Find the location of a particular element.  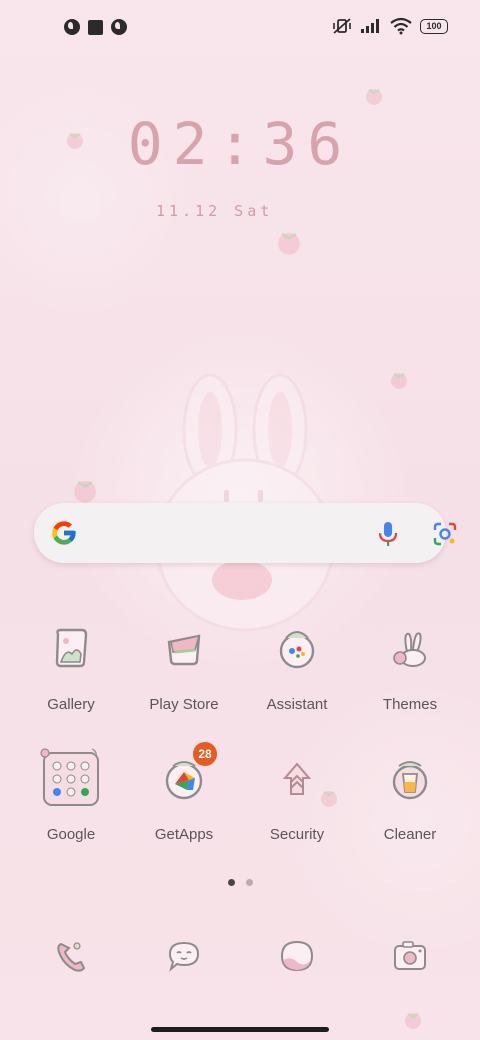

app-label: Play Store is located at coordinates (184, 704).